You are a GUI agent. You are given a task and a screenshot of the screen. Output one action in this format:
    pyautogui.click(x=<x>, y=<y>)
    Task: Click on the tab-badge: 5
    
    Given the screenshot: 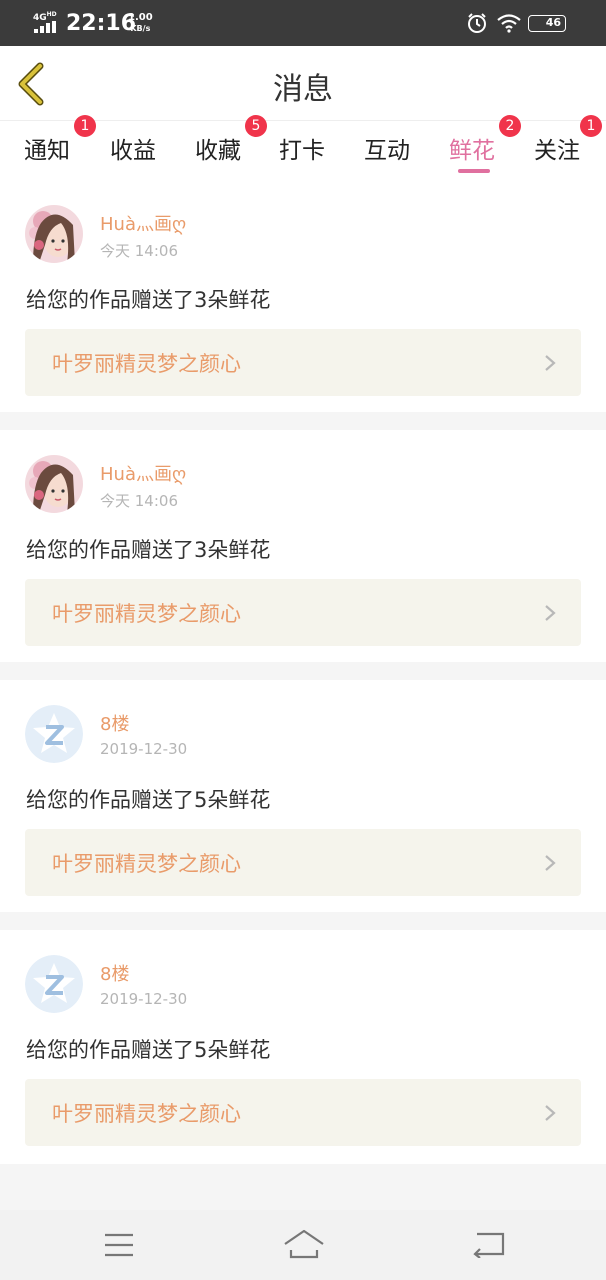 What is the action you would take?
    pyautogui.click(x=256, y=126)
    